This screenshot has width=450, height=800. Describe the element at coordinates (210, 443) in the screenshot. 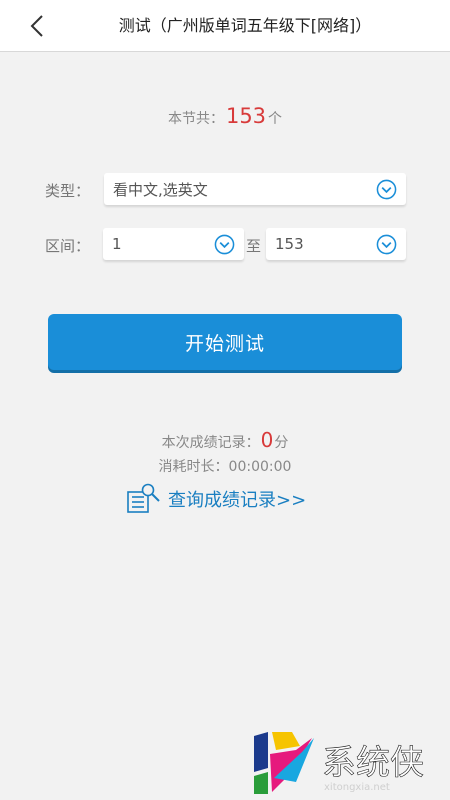

I see `score-label: 本次成绩记录：` at that location.